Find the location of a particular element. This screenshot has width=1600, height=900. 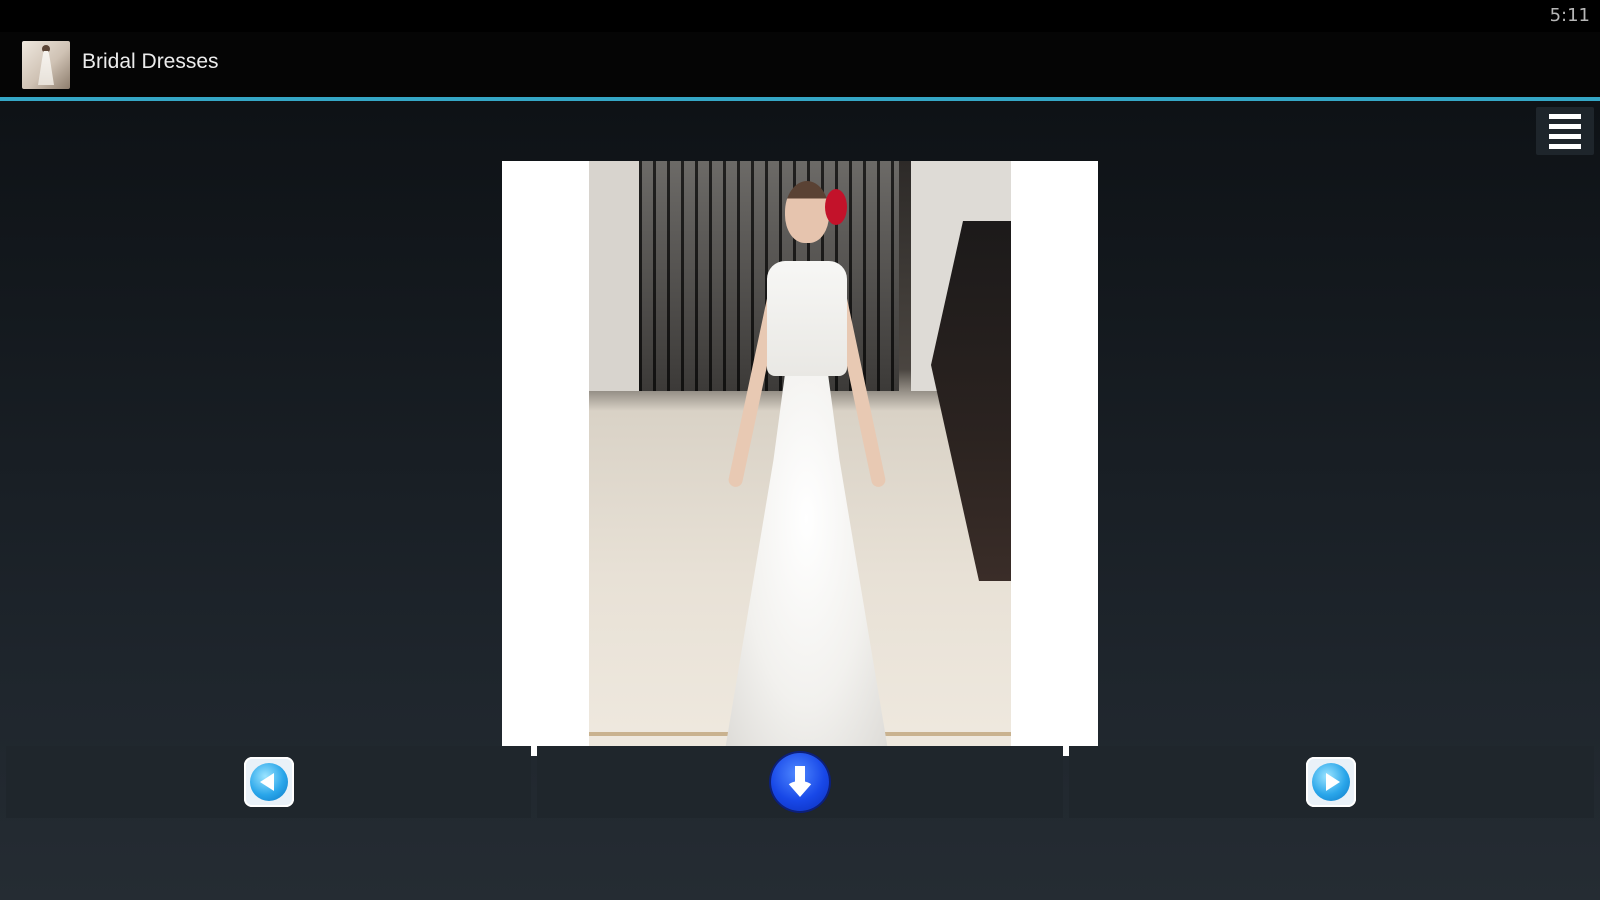

download-cell is located at coordinates (800, 782).